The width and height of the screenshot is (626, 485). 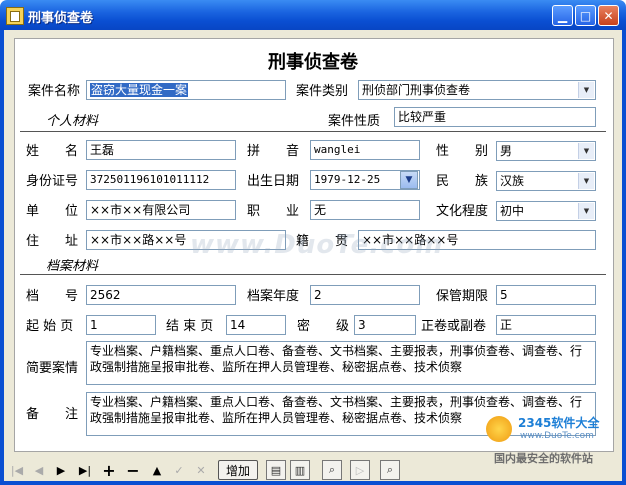 What do you see at coordinates (546, 295) in the screenshot?
I see `retention-field: 5` at bounding box center [546, 295].